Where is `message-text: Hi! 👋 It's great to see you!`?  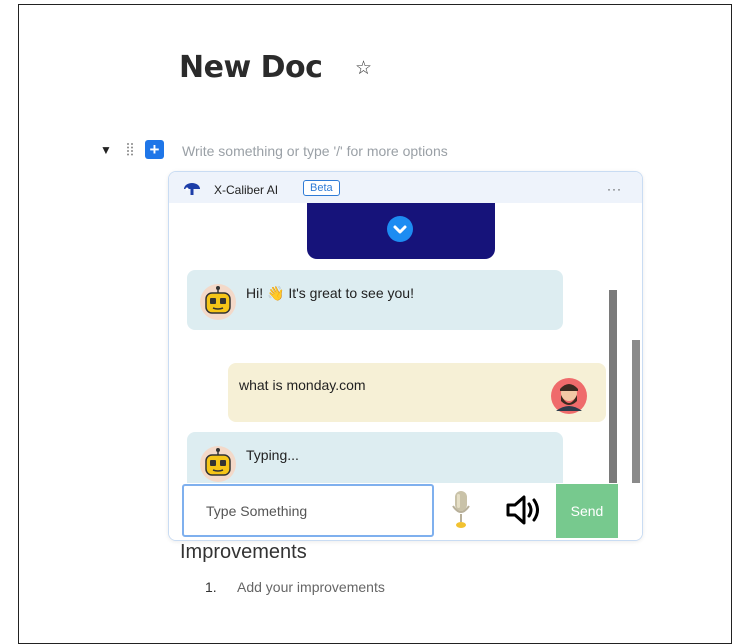 message-text: Hi! 👋 It's great to see you! is located at coordinates (330, 293).